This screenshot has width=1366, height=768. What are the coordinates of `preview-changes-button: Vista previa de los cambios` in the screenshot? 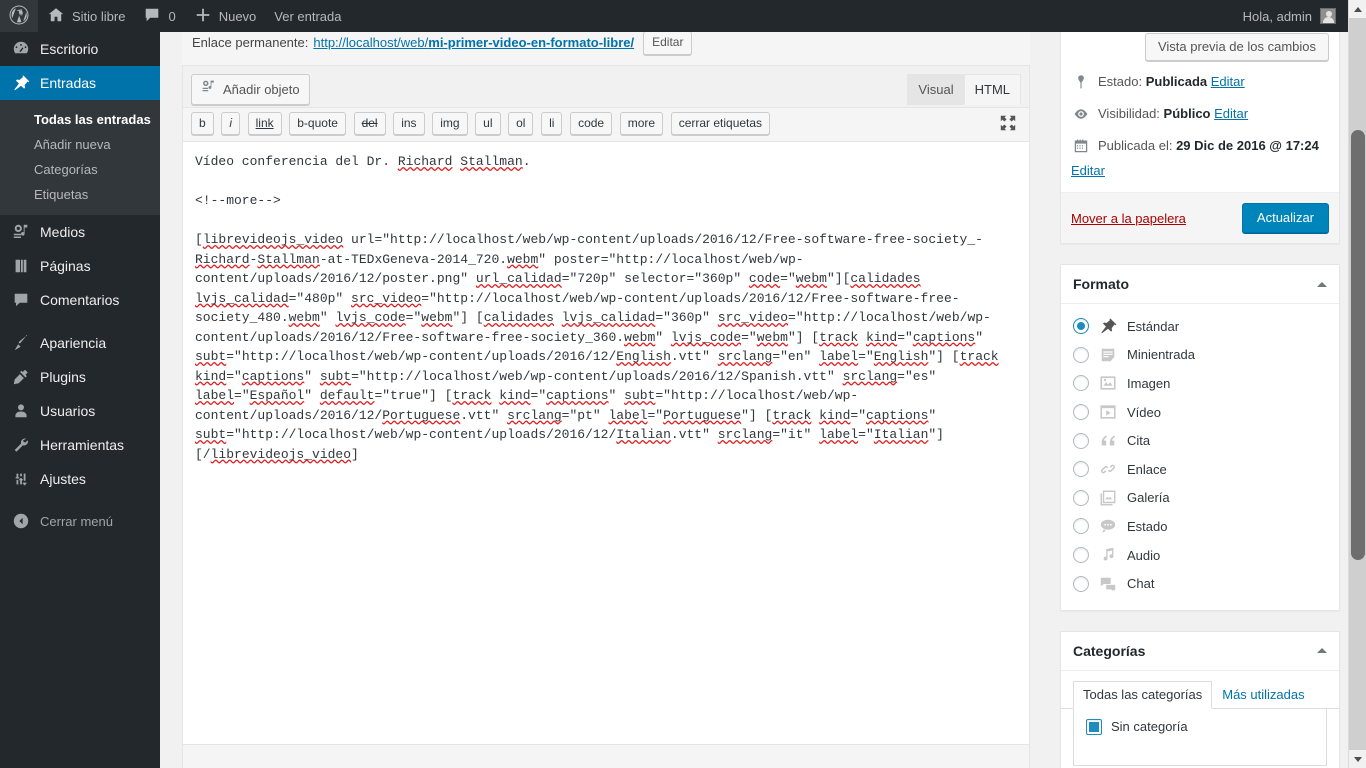 It's located at (1236, 47).